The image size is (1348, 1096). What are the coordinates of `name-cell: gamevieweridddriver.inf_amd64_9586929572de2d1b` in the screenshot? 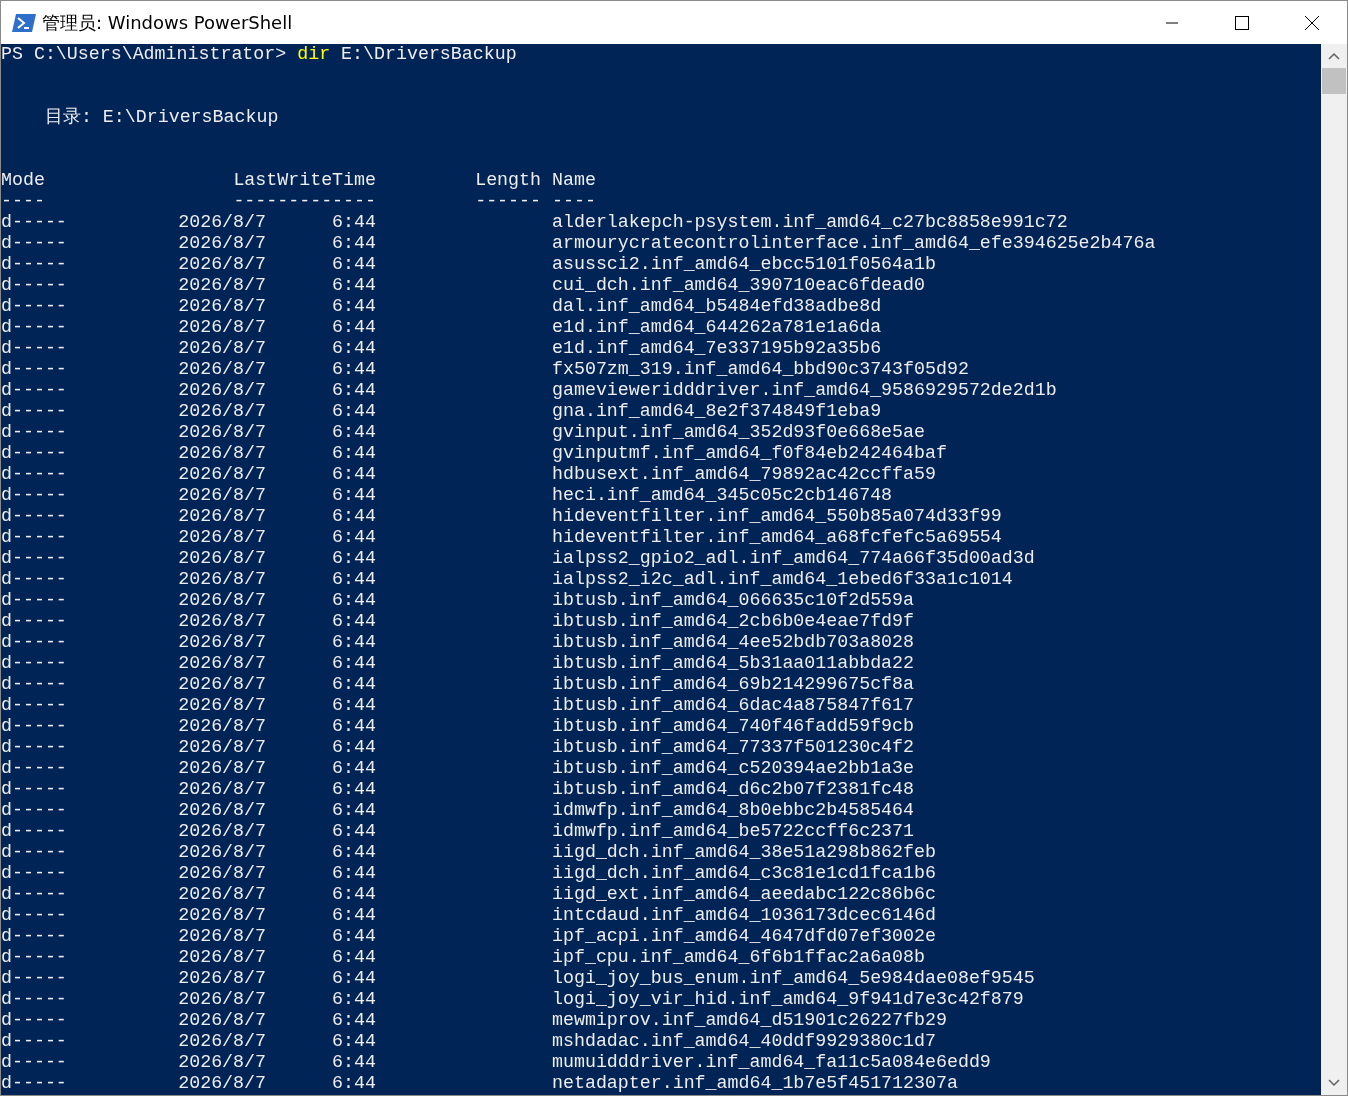 It's located at (804, 390).